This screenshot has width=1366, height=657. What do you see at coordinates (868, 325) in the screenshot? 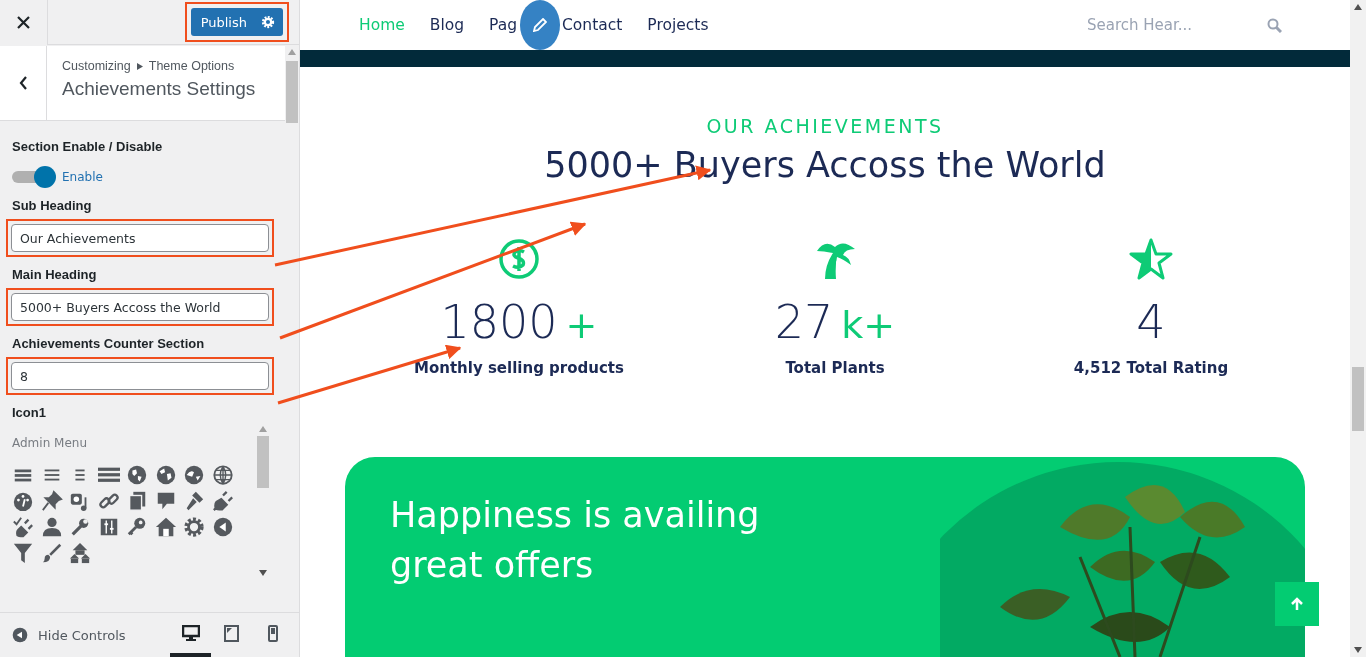
I see `counter-suffix: k+` at bounding box center [868, 325].